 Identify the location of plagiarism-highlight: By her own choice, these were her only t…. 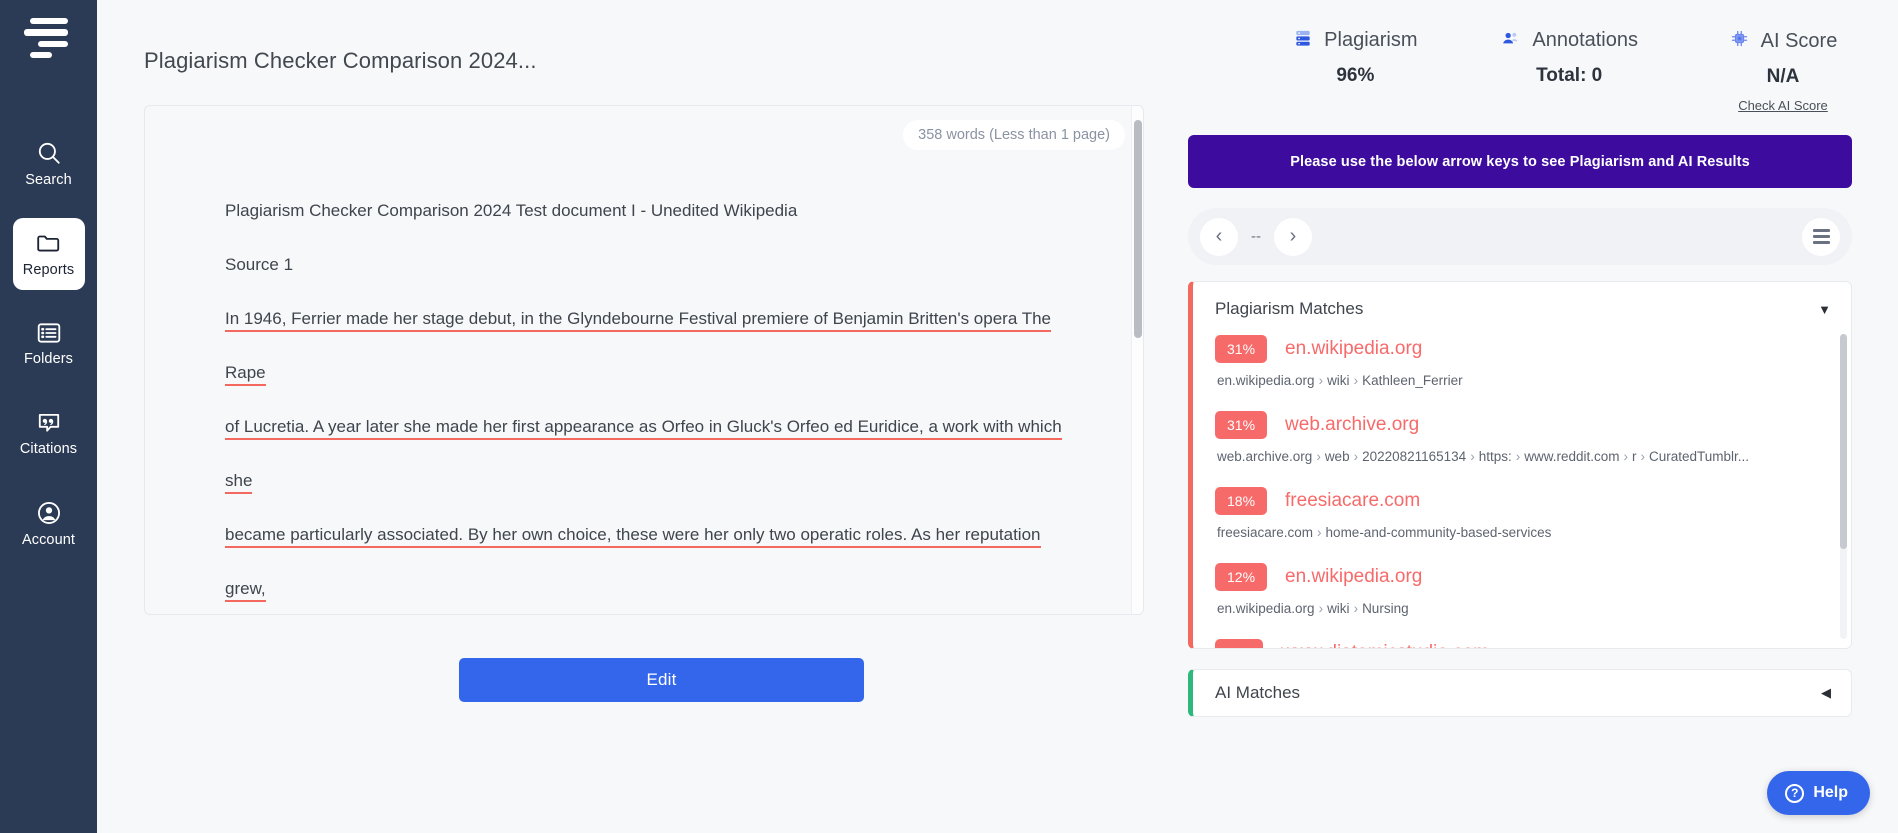
(685, 536).